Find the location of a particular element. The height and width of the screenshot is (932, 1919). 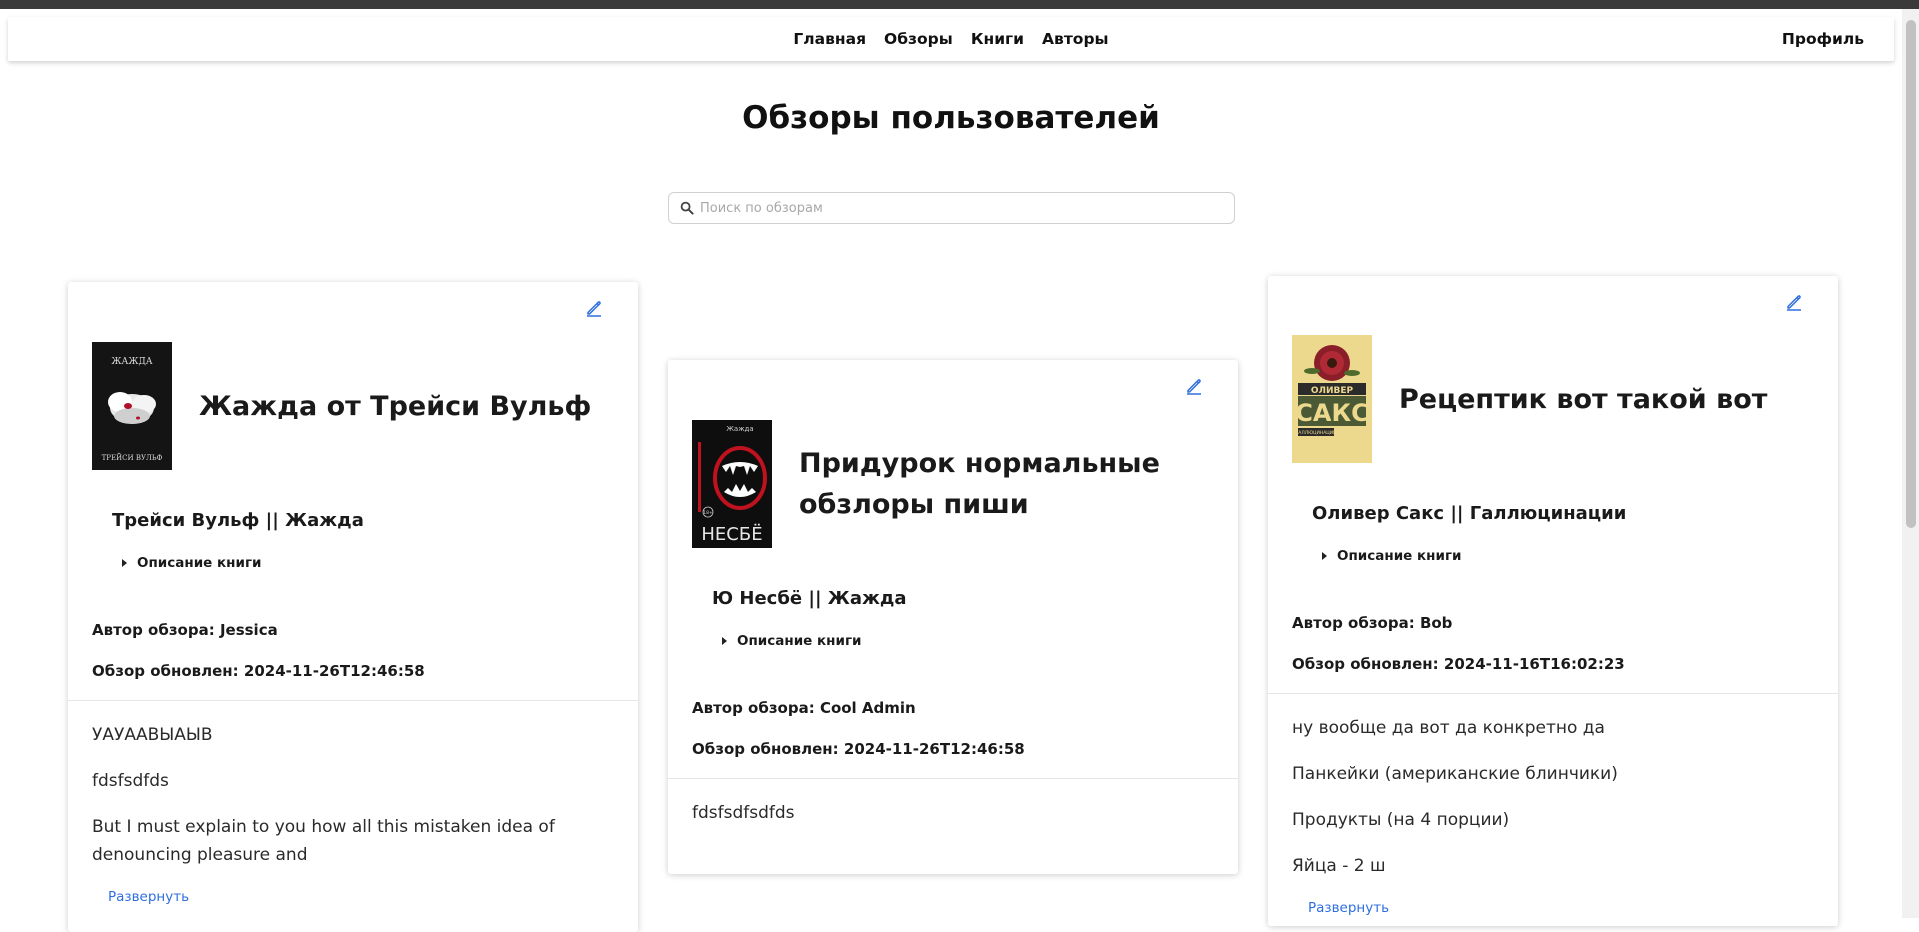

book-author-title: Оливер Сакс || Галлюцинации is located at coordinates (1469, 513).